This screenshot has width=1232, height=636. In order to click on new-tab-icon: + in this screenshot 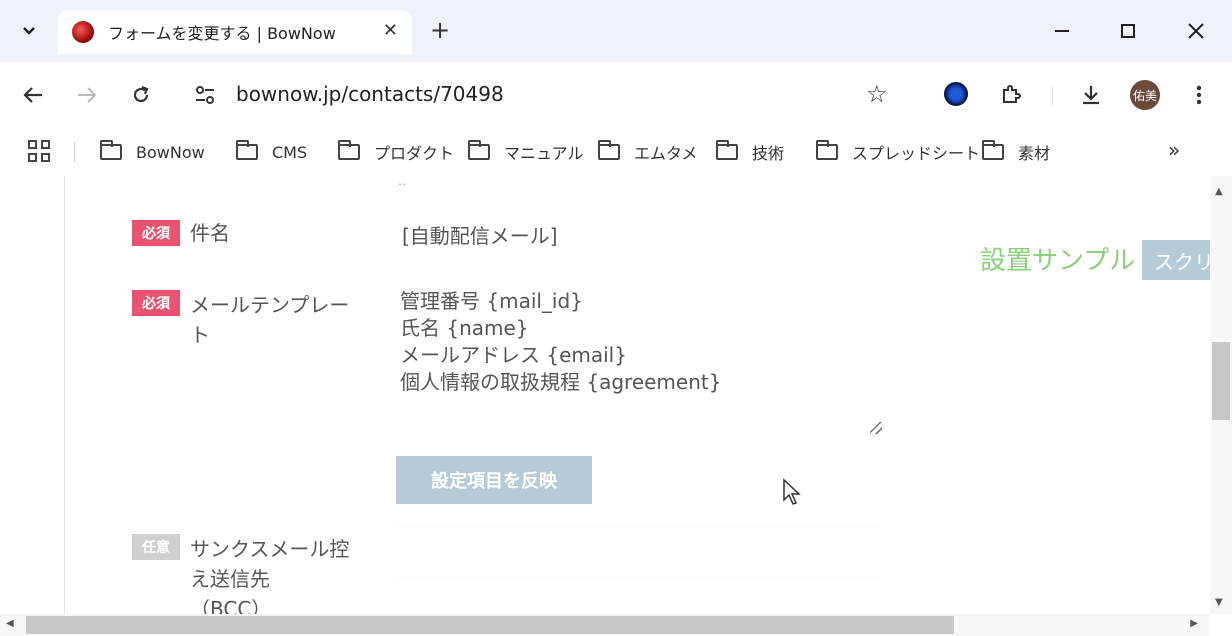, I will do `click(440, 30)`.